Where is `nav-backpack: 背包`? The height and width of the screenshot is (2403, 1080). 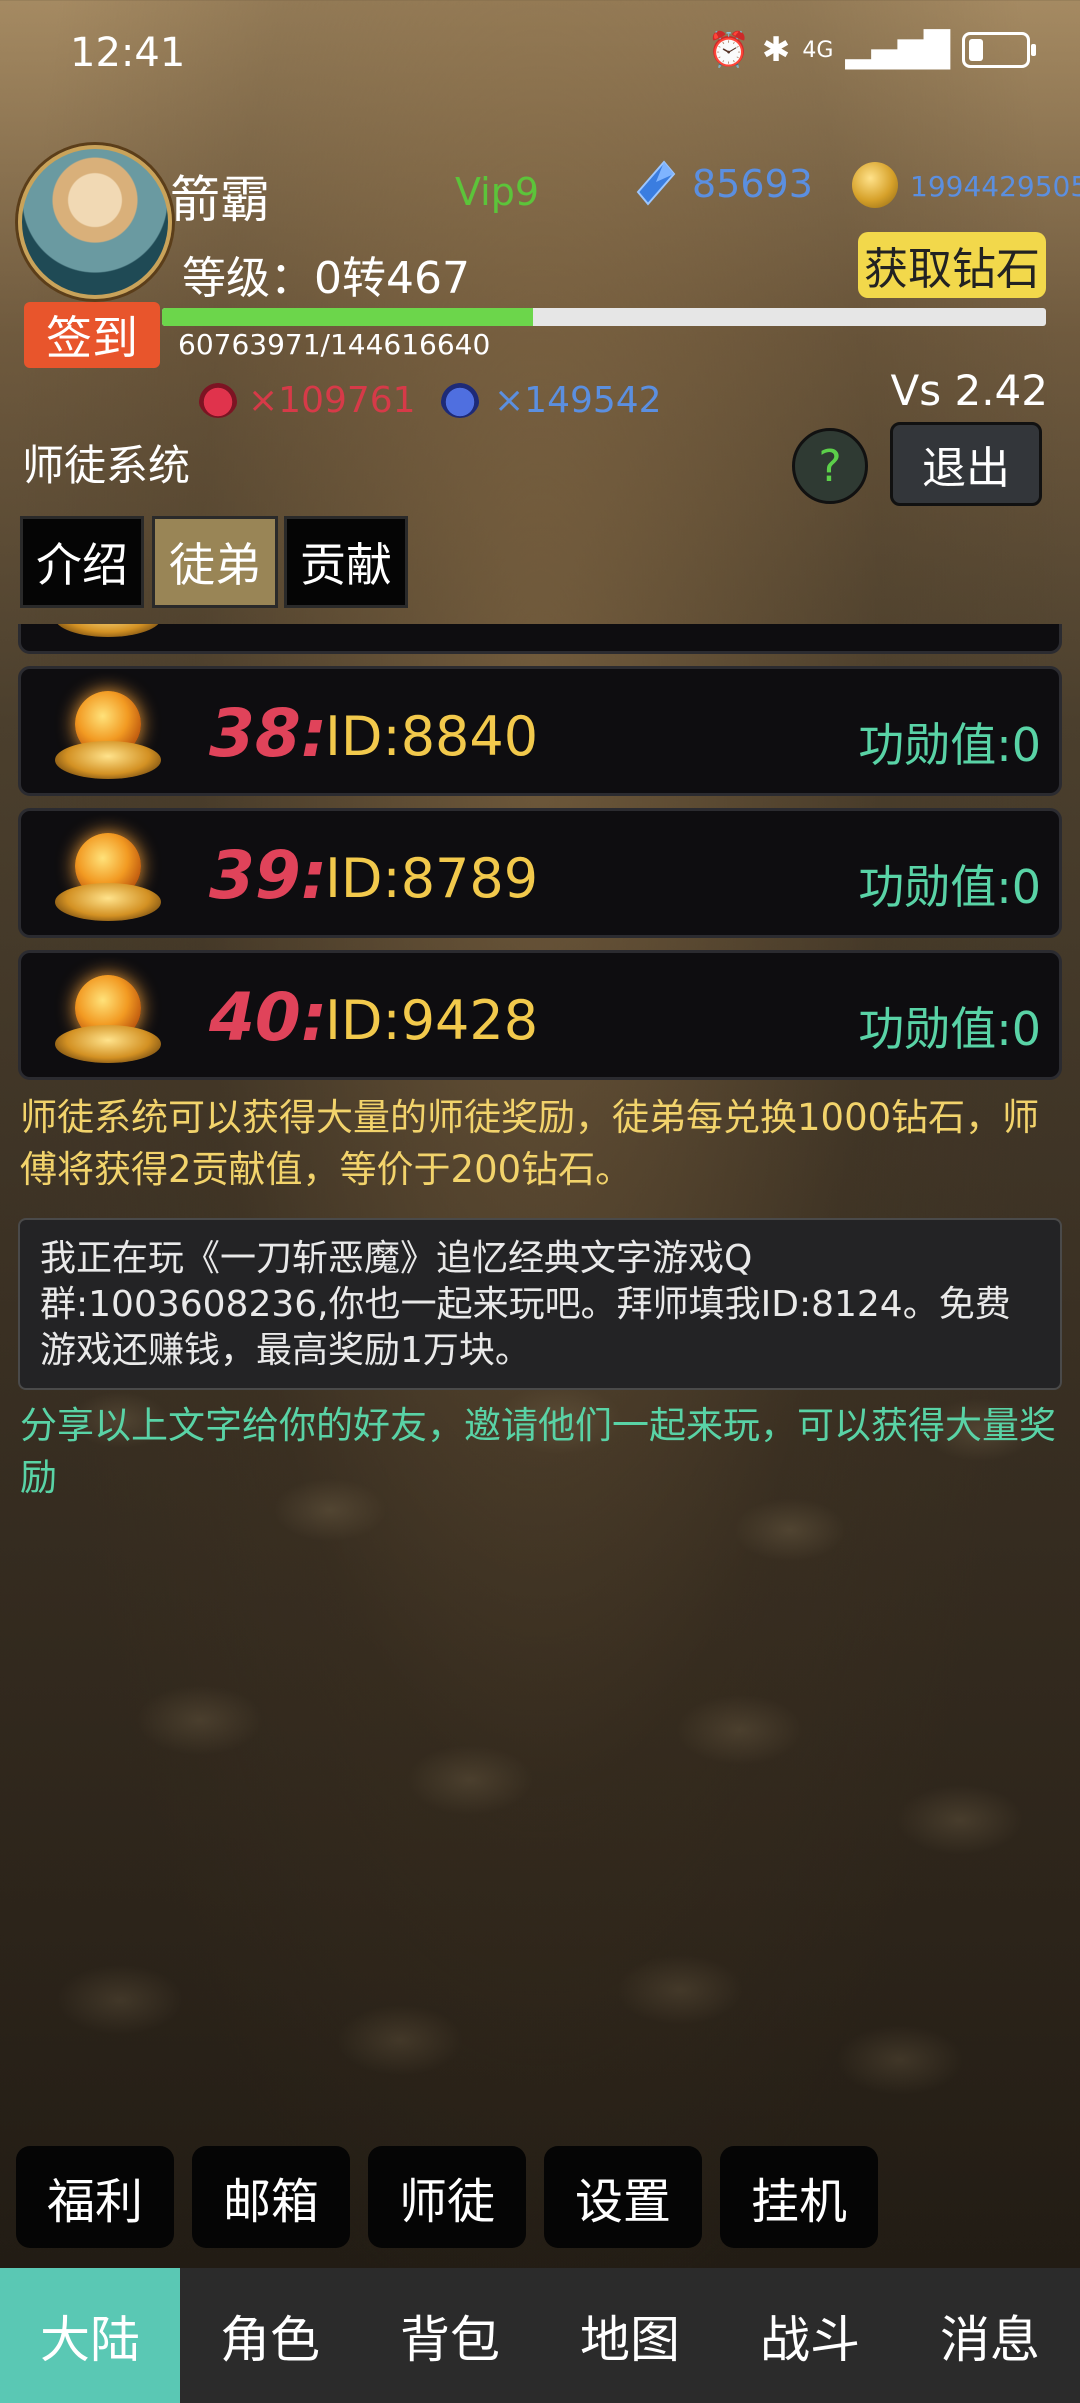 nav-backpack: 背包 is located at coordinates (450, 2335).